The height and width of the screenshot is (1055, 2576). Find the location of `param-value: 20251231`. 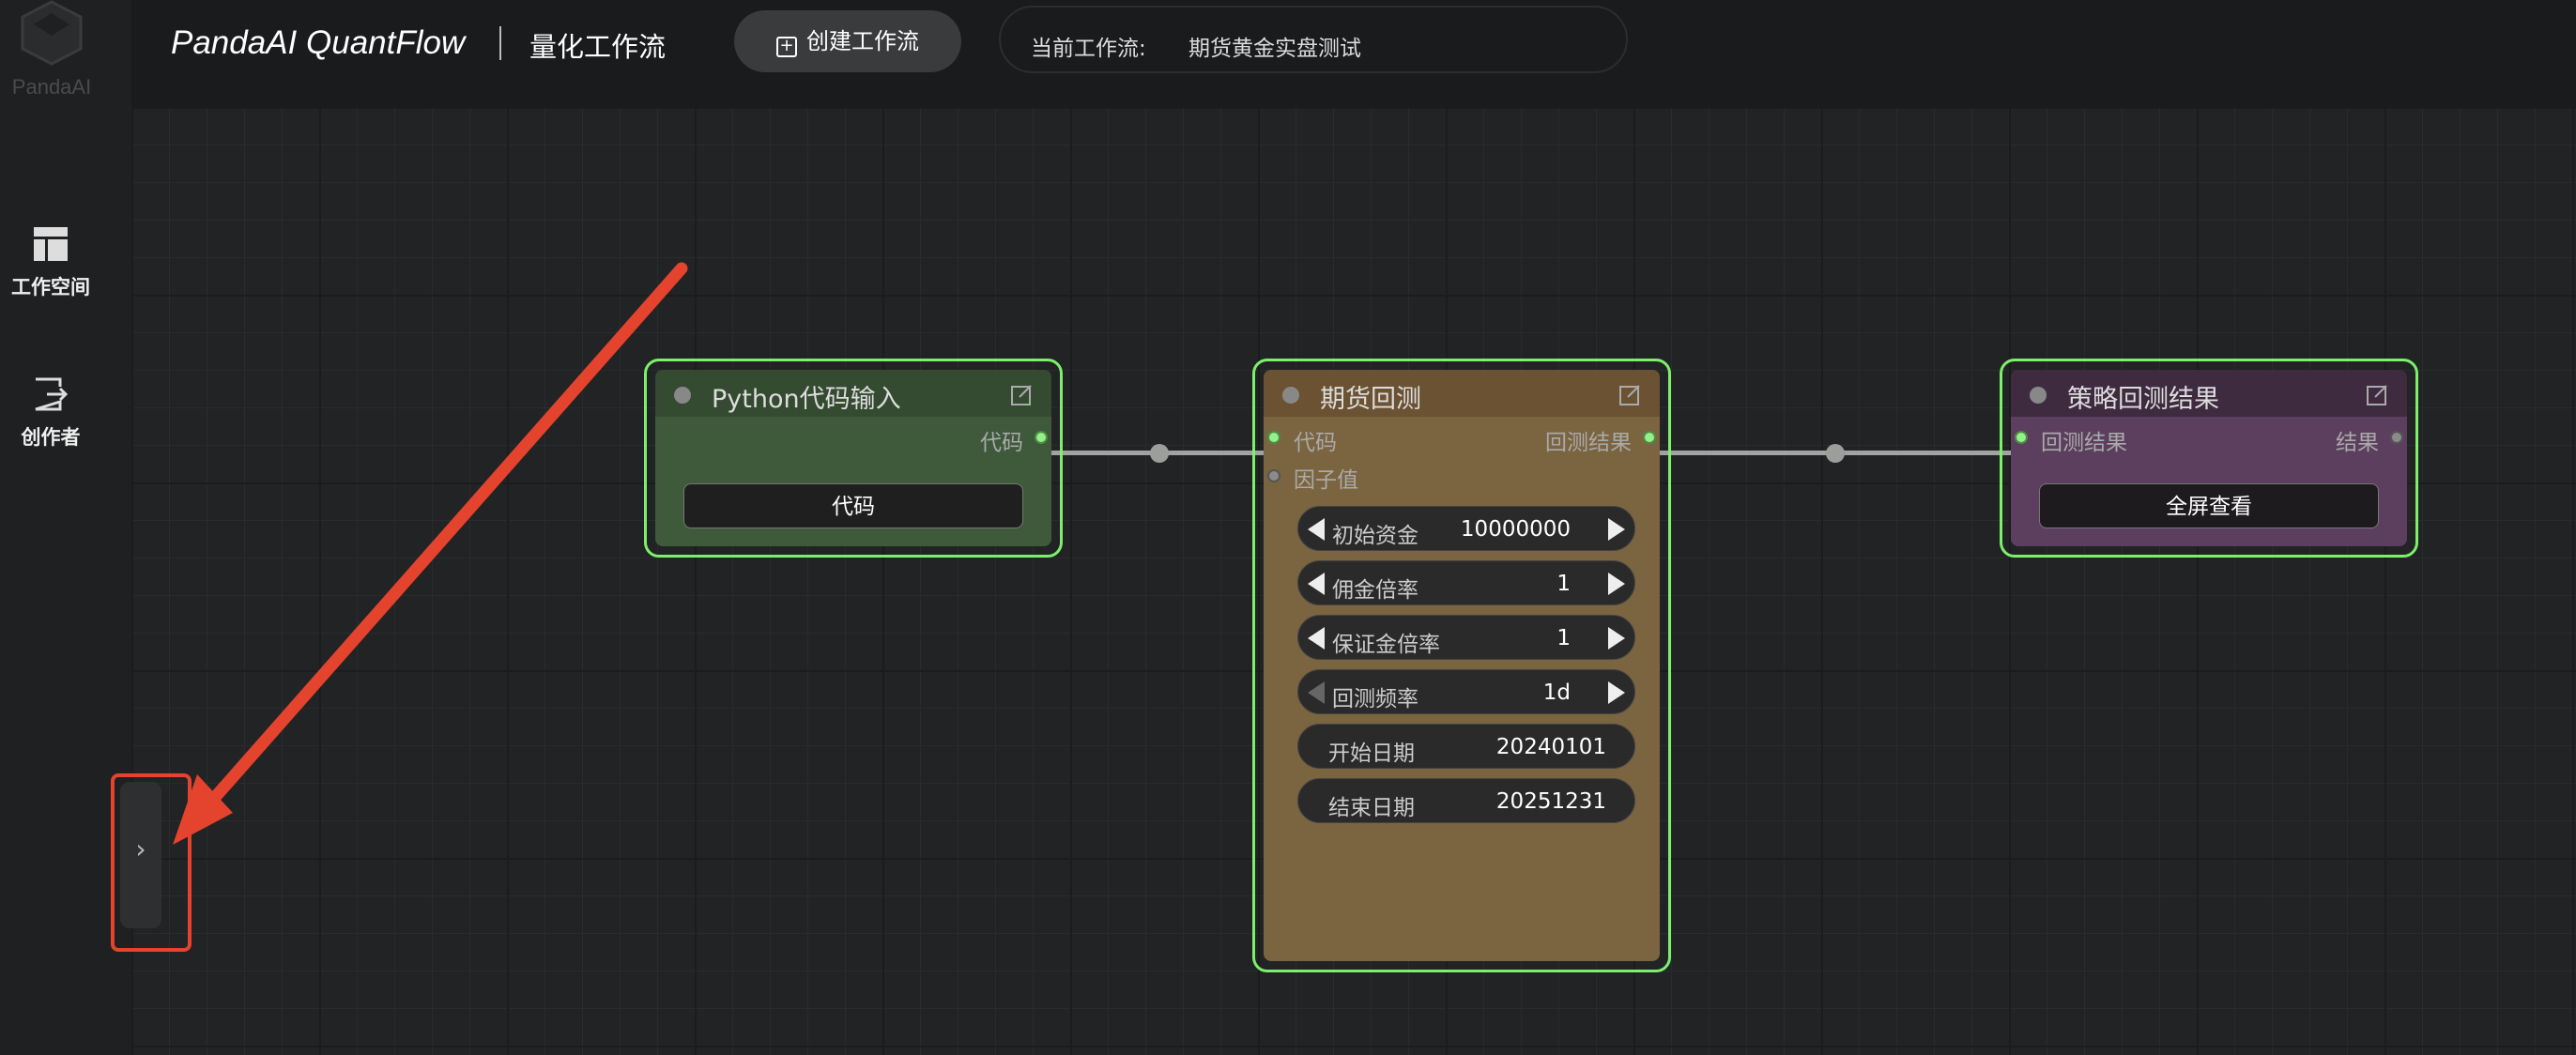

param-value: 20251231 is located at coordinates (1551, 801).